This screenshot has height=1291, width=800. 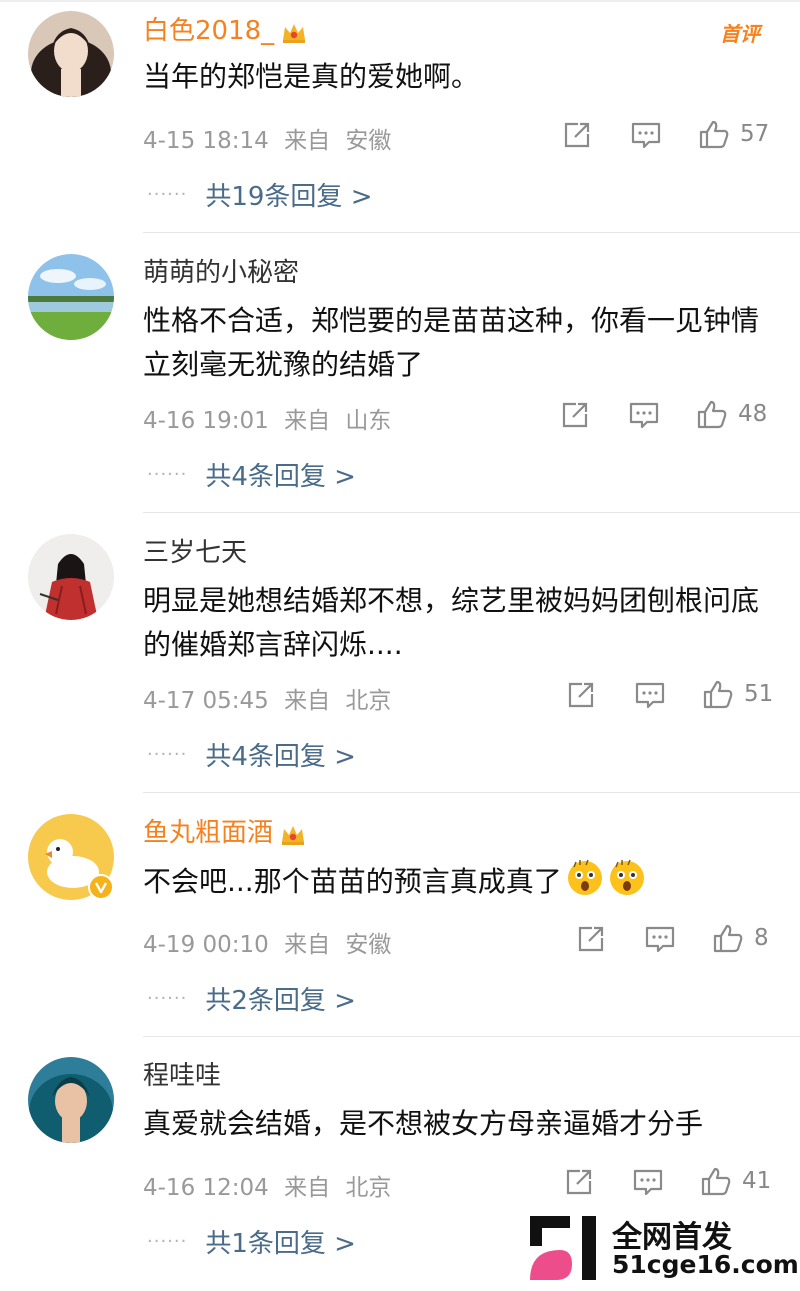 I want to click on replies-link: ······ 共2条回复 >, so click(x=251, y=998).